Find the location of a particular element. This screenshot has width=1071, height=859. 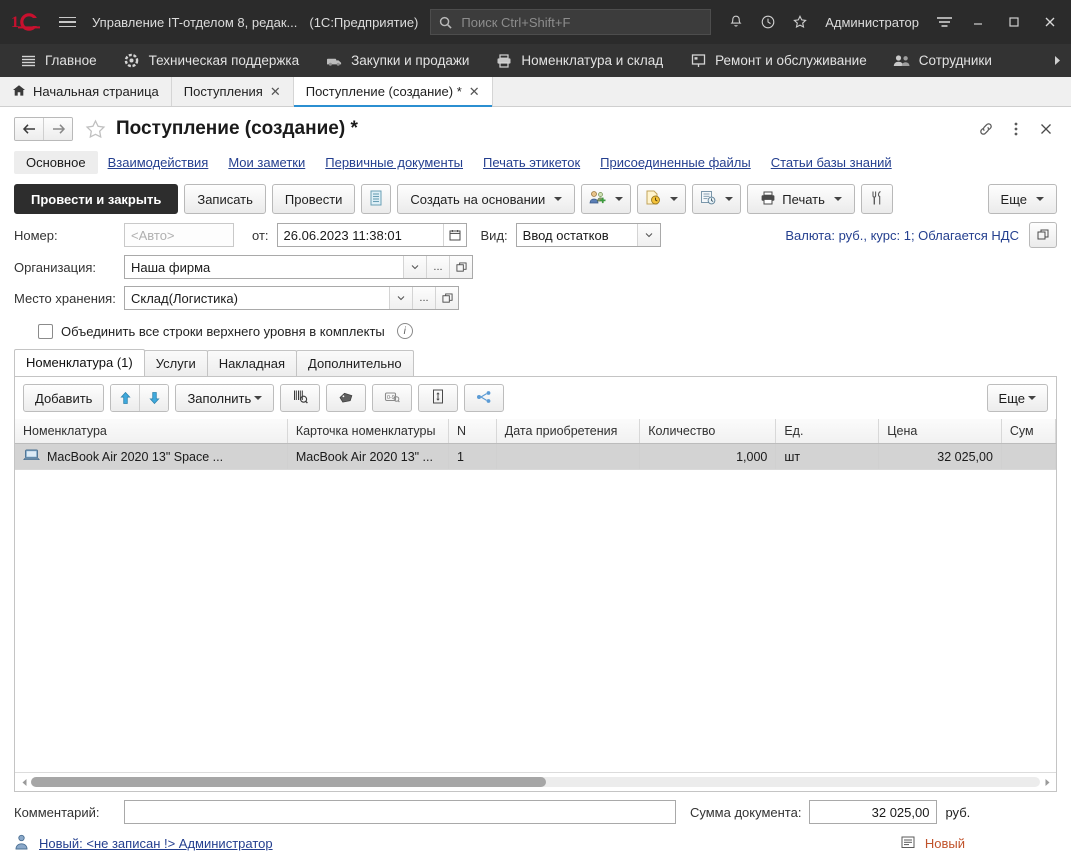

bell-icon is located at coordinates (736, 22).